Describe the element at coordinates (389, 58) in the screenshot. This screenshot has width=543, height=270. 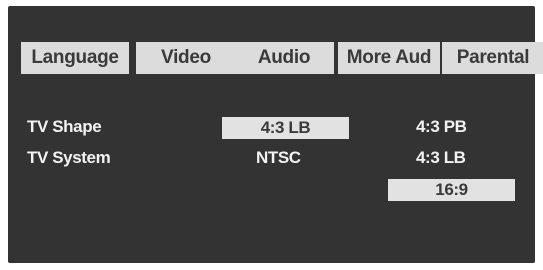
I see `tab-more-audio: More Aud` at that location.